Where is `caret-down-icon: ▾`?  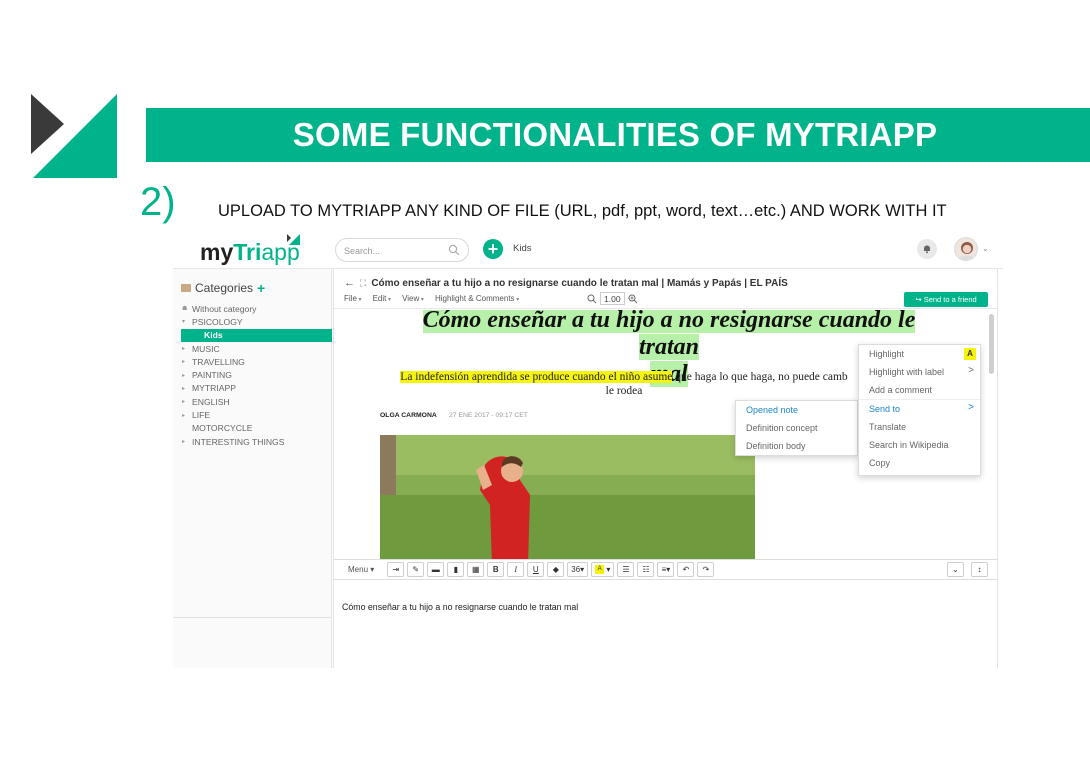 caret-down-icon: ▾ is located at coordinates (184, 322).